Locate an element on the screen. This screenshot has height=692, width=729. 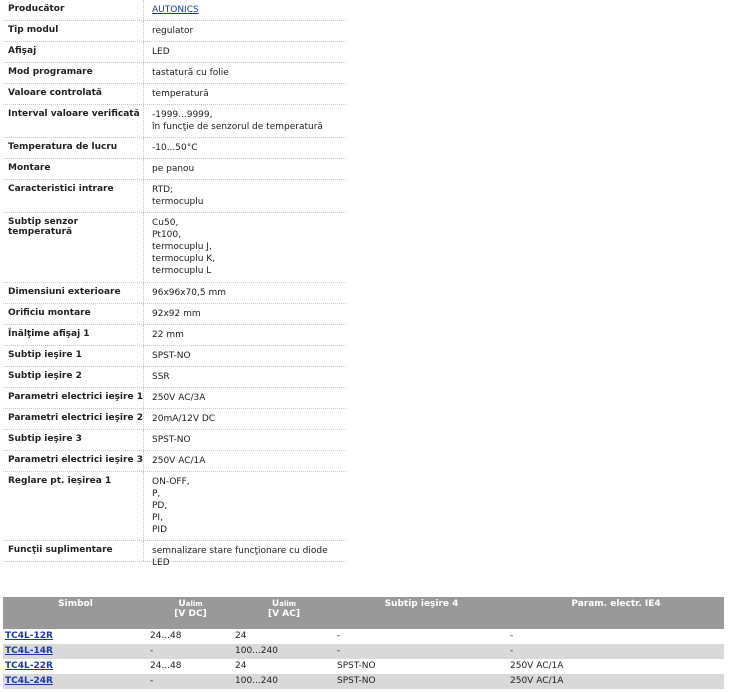
spec-row: Subtip ieşire 1 SPST-NO is located at coordinates (174, 356).